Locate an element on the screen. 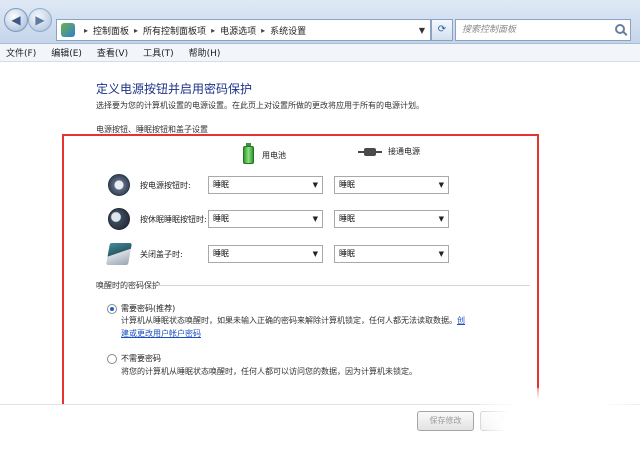  menu-bar: 文件(F) 编辑(E) 查看(V) 工具(T) 帮助(H) is located at coordinates (320, 53).